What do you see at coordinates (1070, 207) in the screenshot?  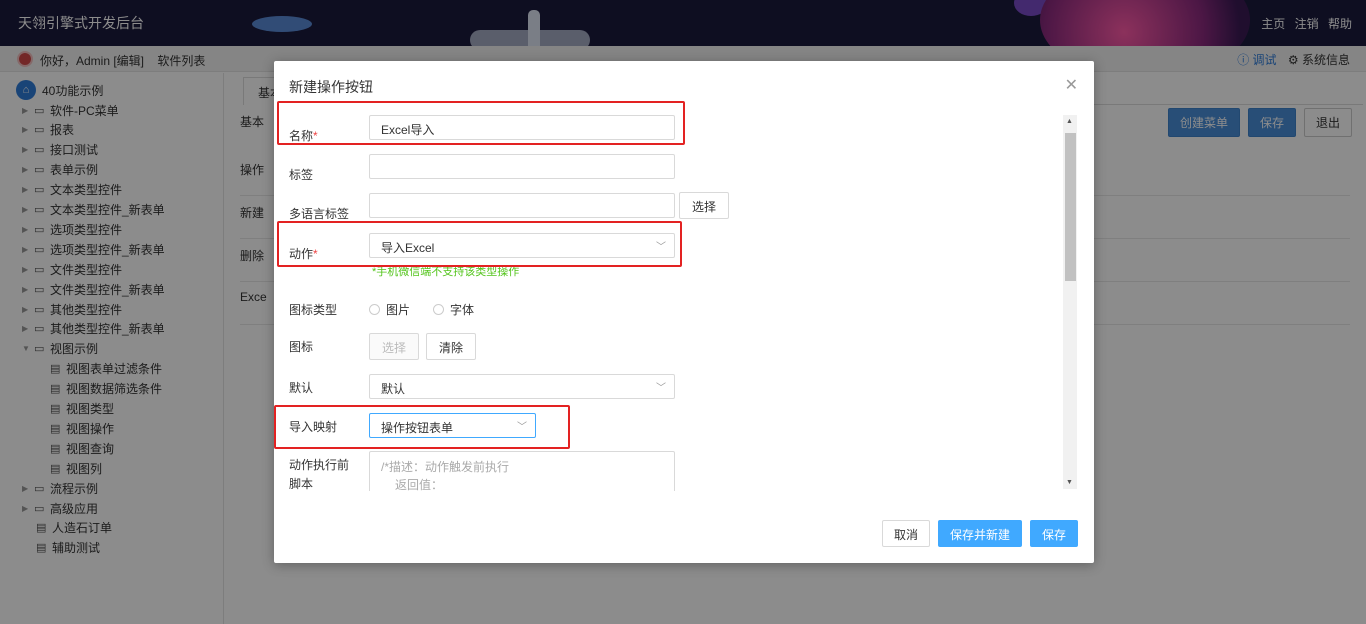 I see `scrollbar-thumb` at bounding box center [1070, 207].